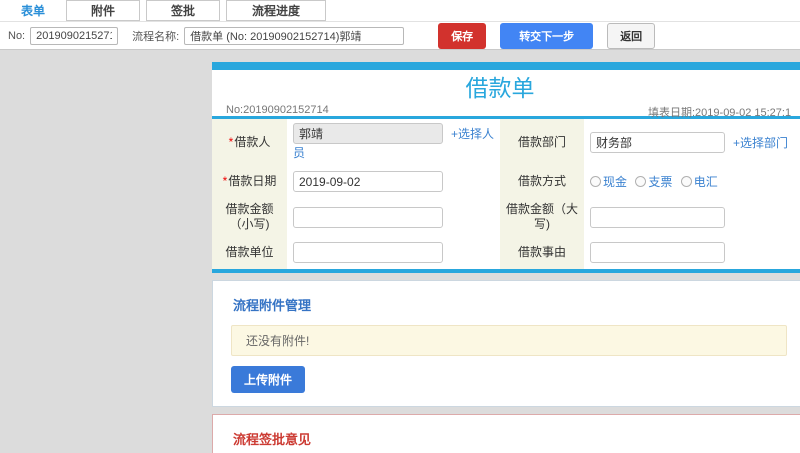  I want to click on loan-reason-label: 借款事由, so click(541, 252).